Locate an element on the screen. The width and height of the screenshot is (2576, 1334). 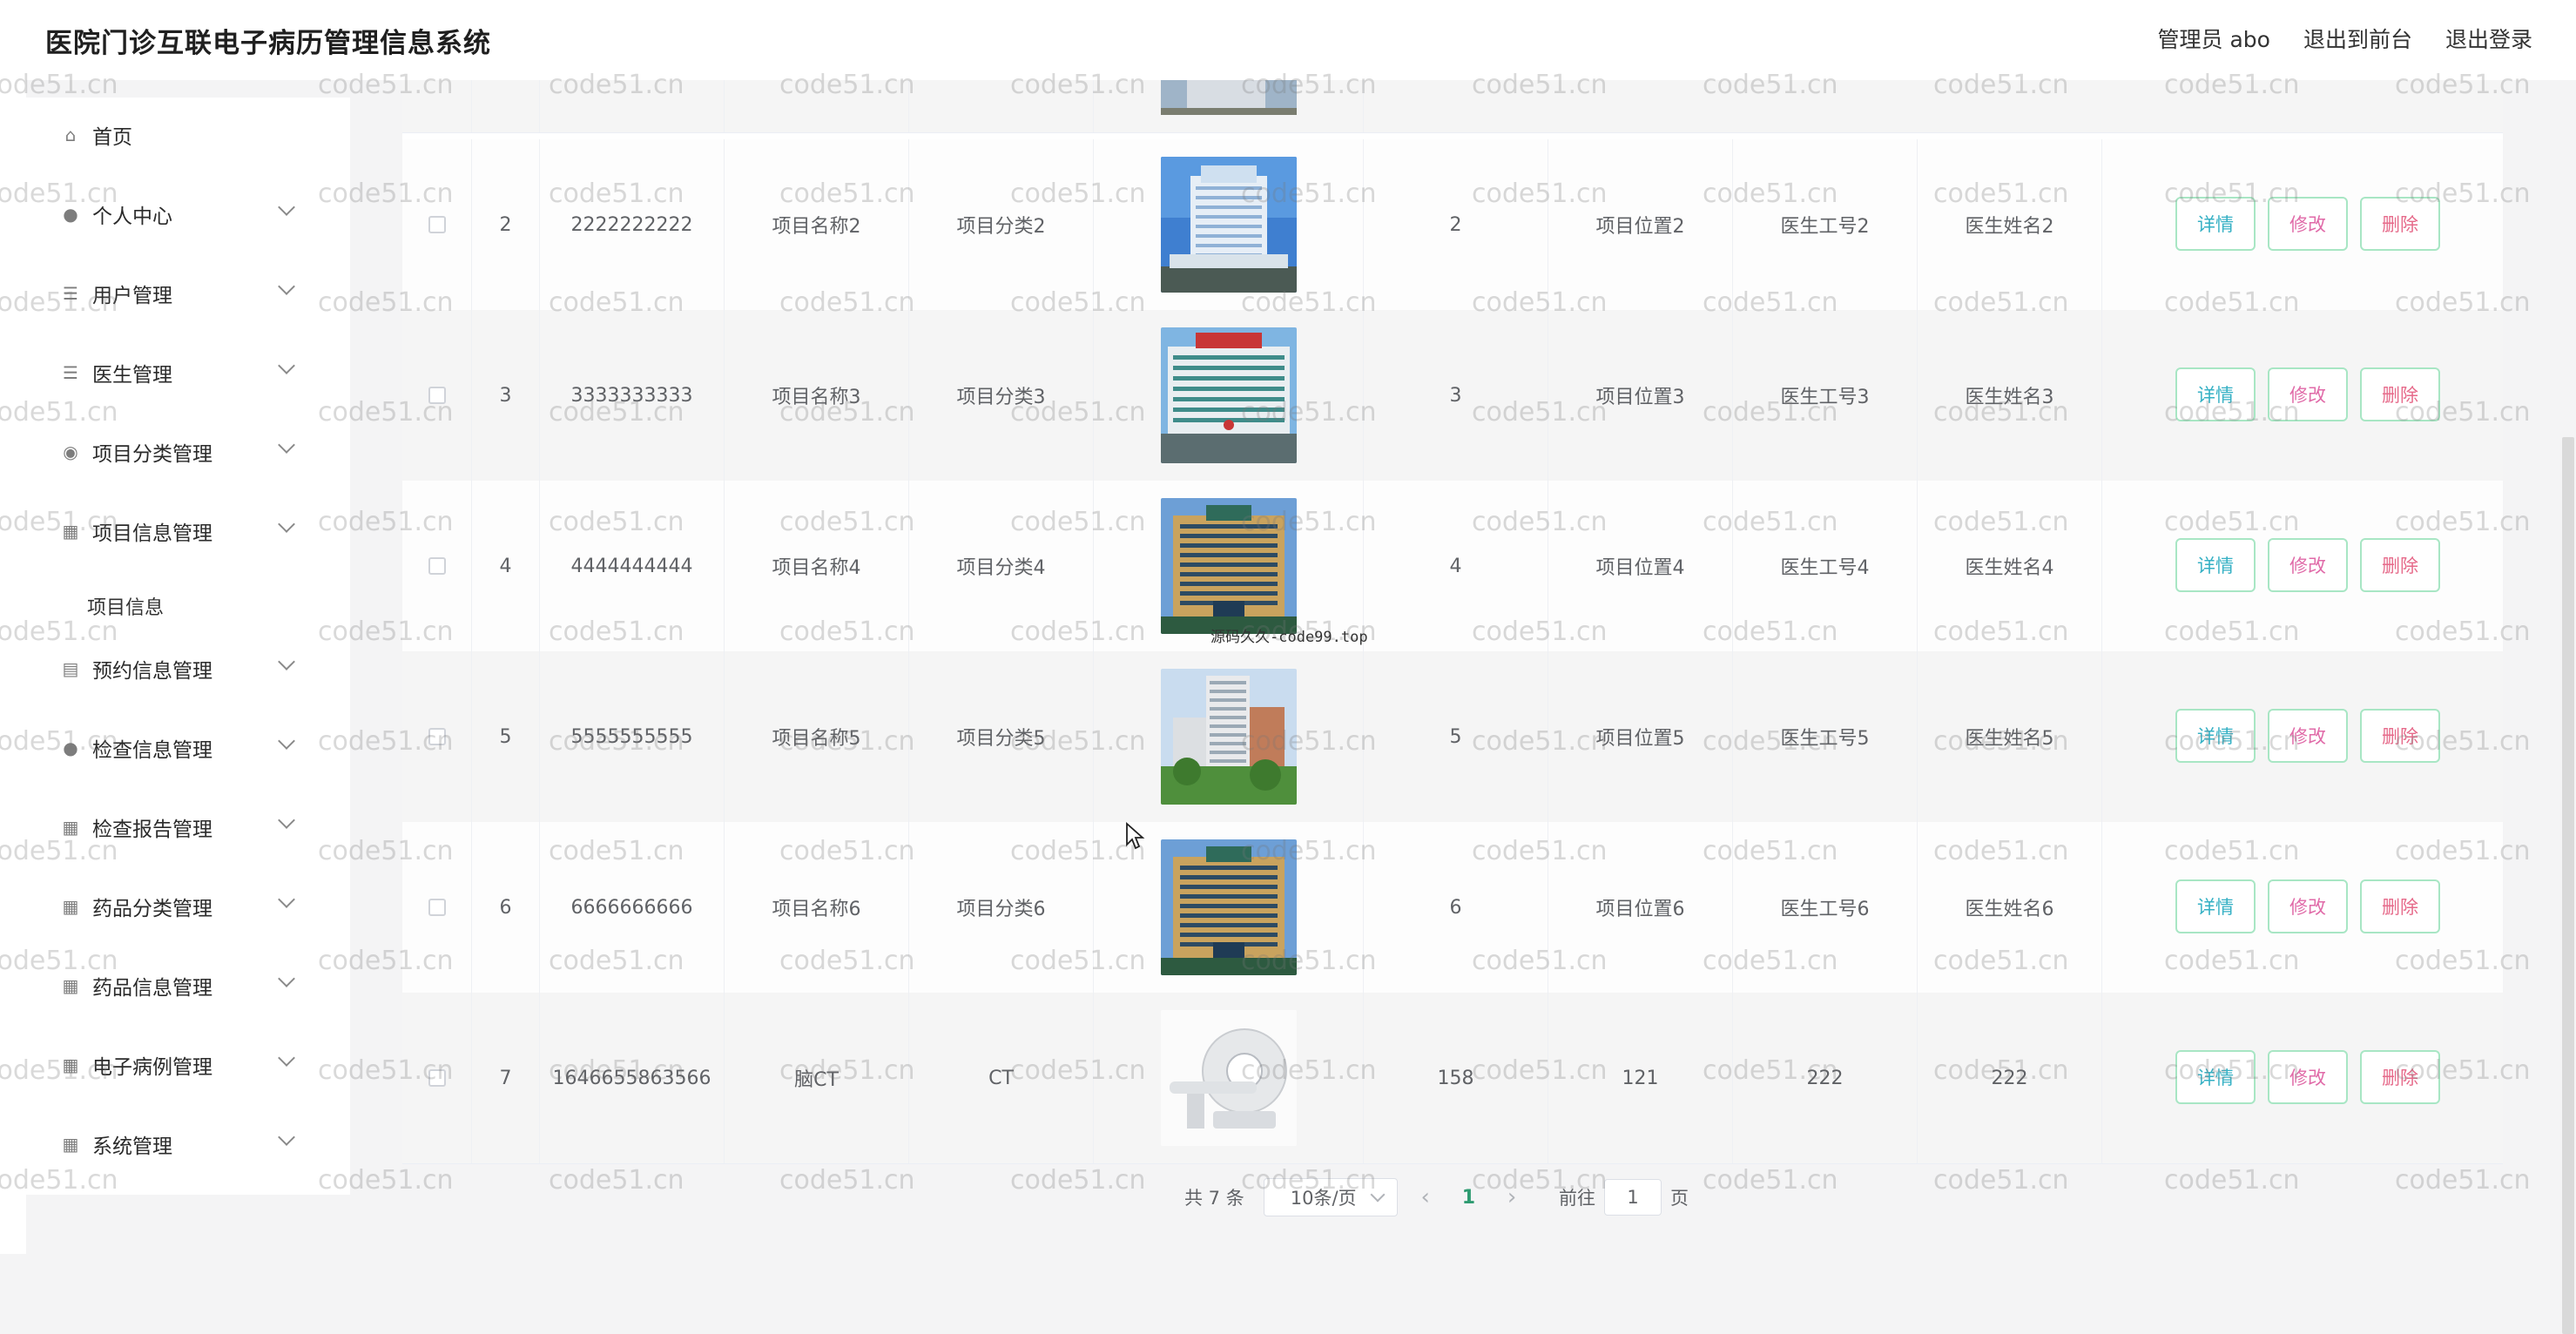
sidebar-item: ▦ 系统管理 is located at coordinates (188, 1144).